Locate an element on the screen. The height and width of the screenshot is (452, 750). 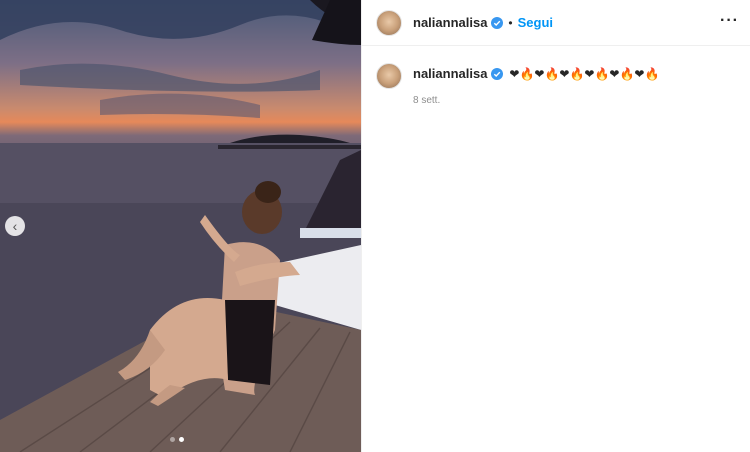
caption-comment: naliannalisa ❤🔥❤🔥❤🔥❤🔥❤🔥❤🔥 8 sett. is located at coordinates (517, 84).